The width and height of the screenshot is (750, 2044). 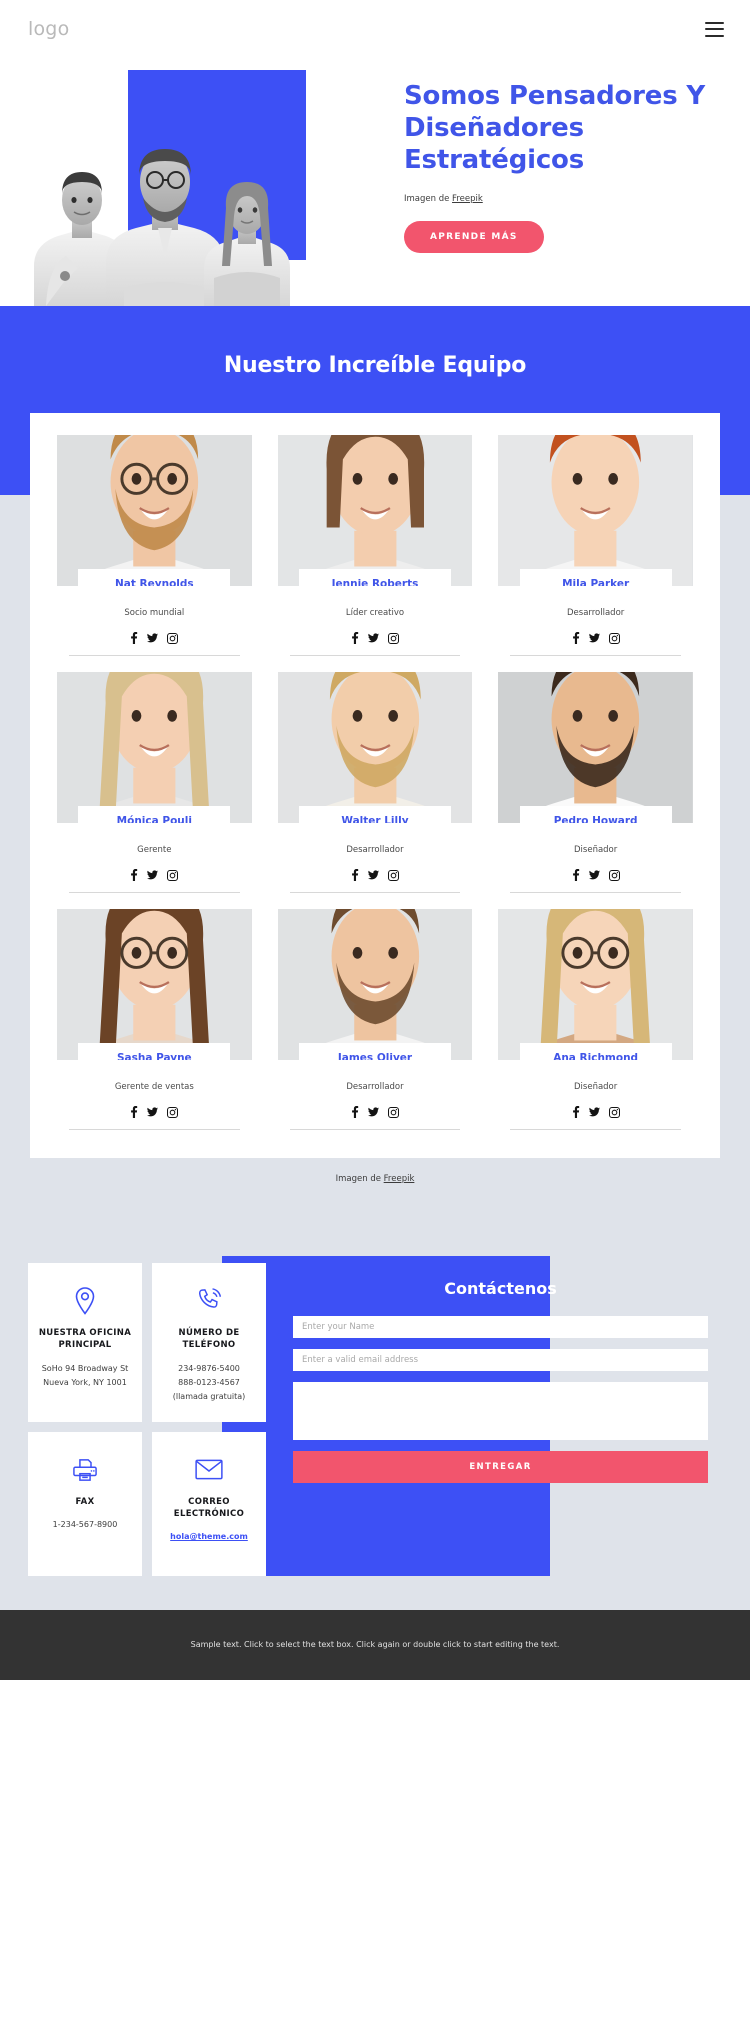 I want to click on member-name-plate: Nat Reynolds, so click(x=154, y=577).